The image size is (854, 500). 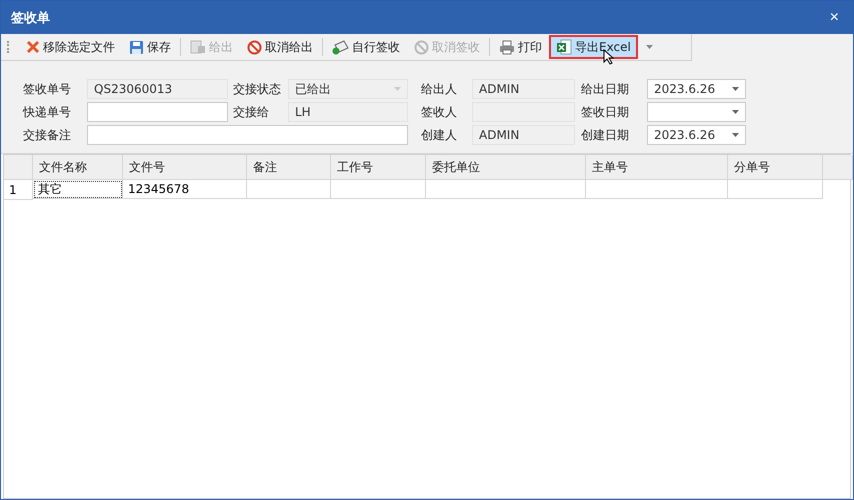 I want to click on field-label: 签收单号, so click(x=47, y=89).